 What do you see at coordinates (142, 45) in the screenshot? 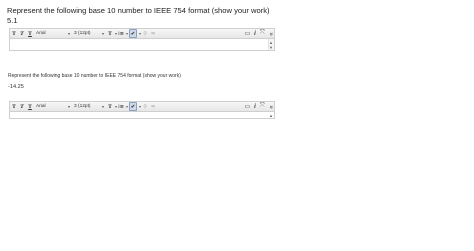
I see `answer-editor-1: ▲ ▼` at bounding box center [142, 45].